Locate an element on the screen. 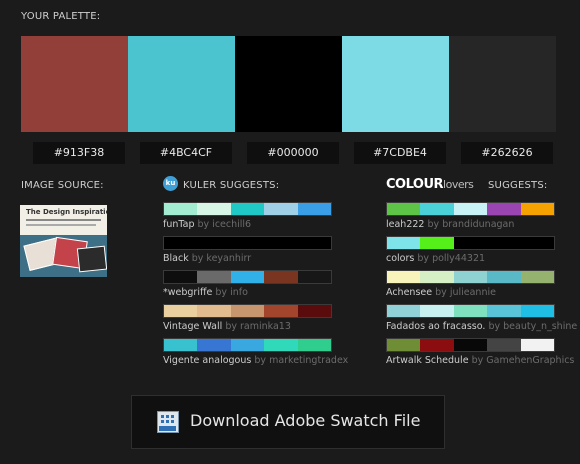  colourlovers-palette-author-link: GamehenGraphics is located at coordinates (530, 360).